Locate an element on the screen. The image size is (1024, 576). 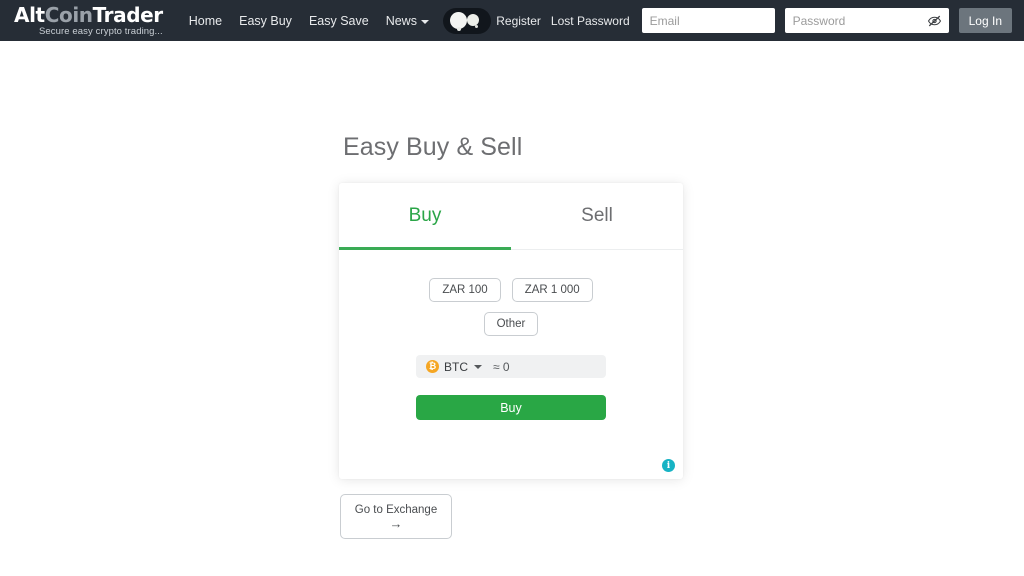
buy-sell-tabs: Buy Sell is located at coordinates (511, 216).